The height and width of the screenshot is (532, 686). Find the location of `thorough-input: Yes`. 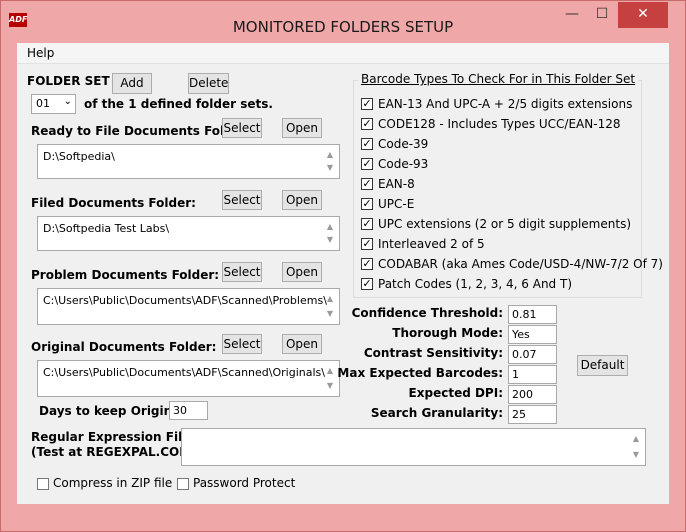

thorough-input: Yes is located at coordinates (532, 334).